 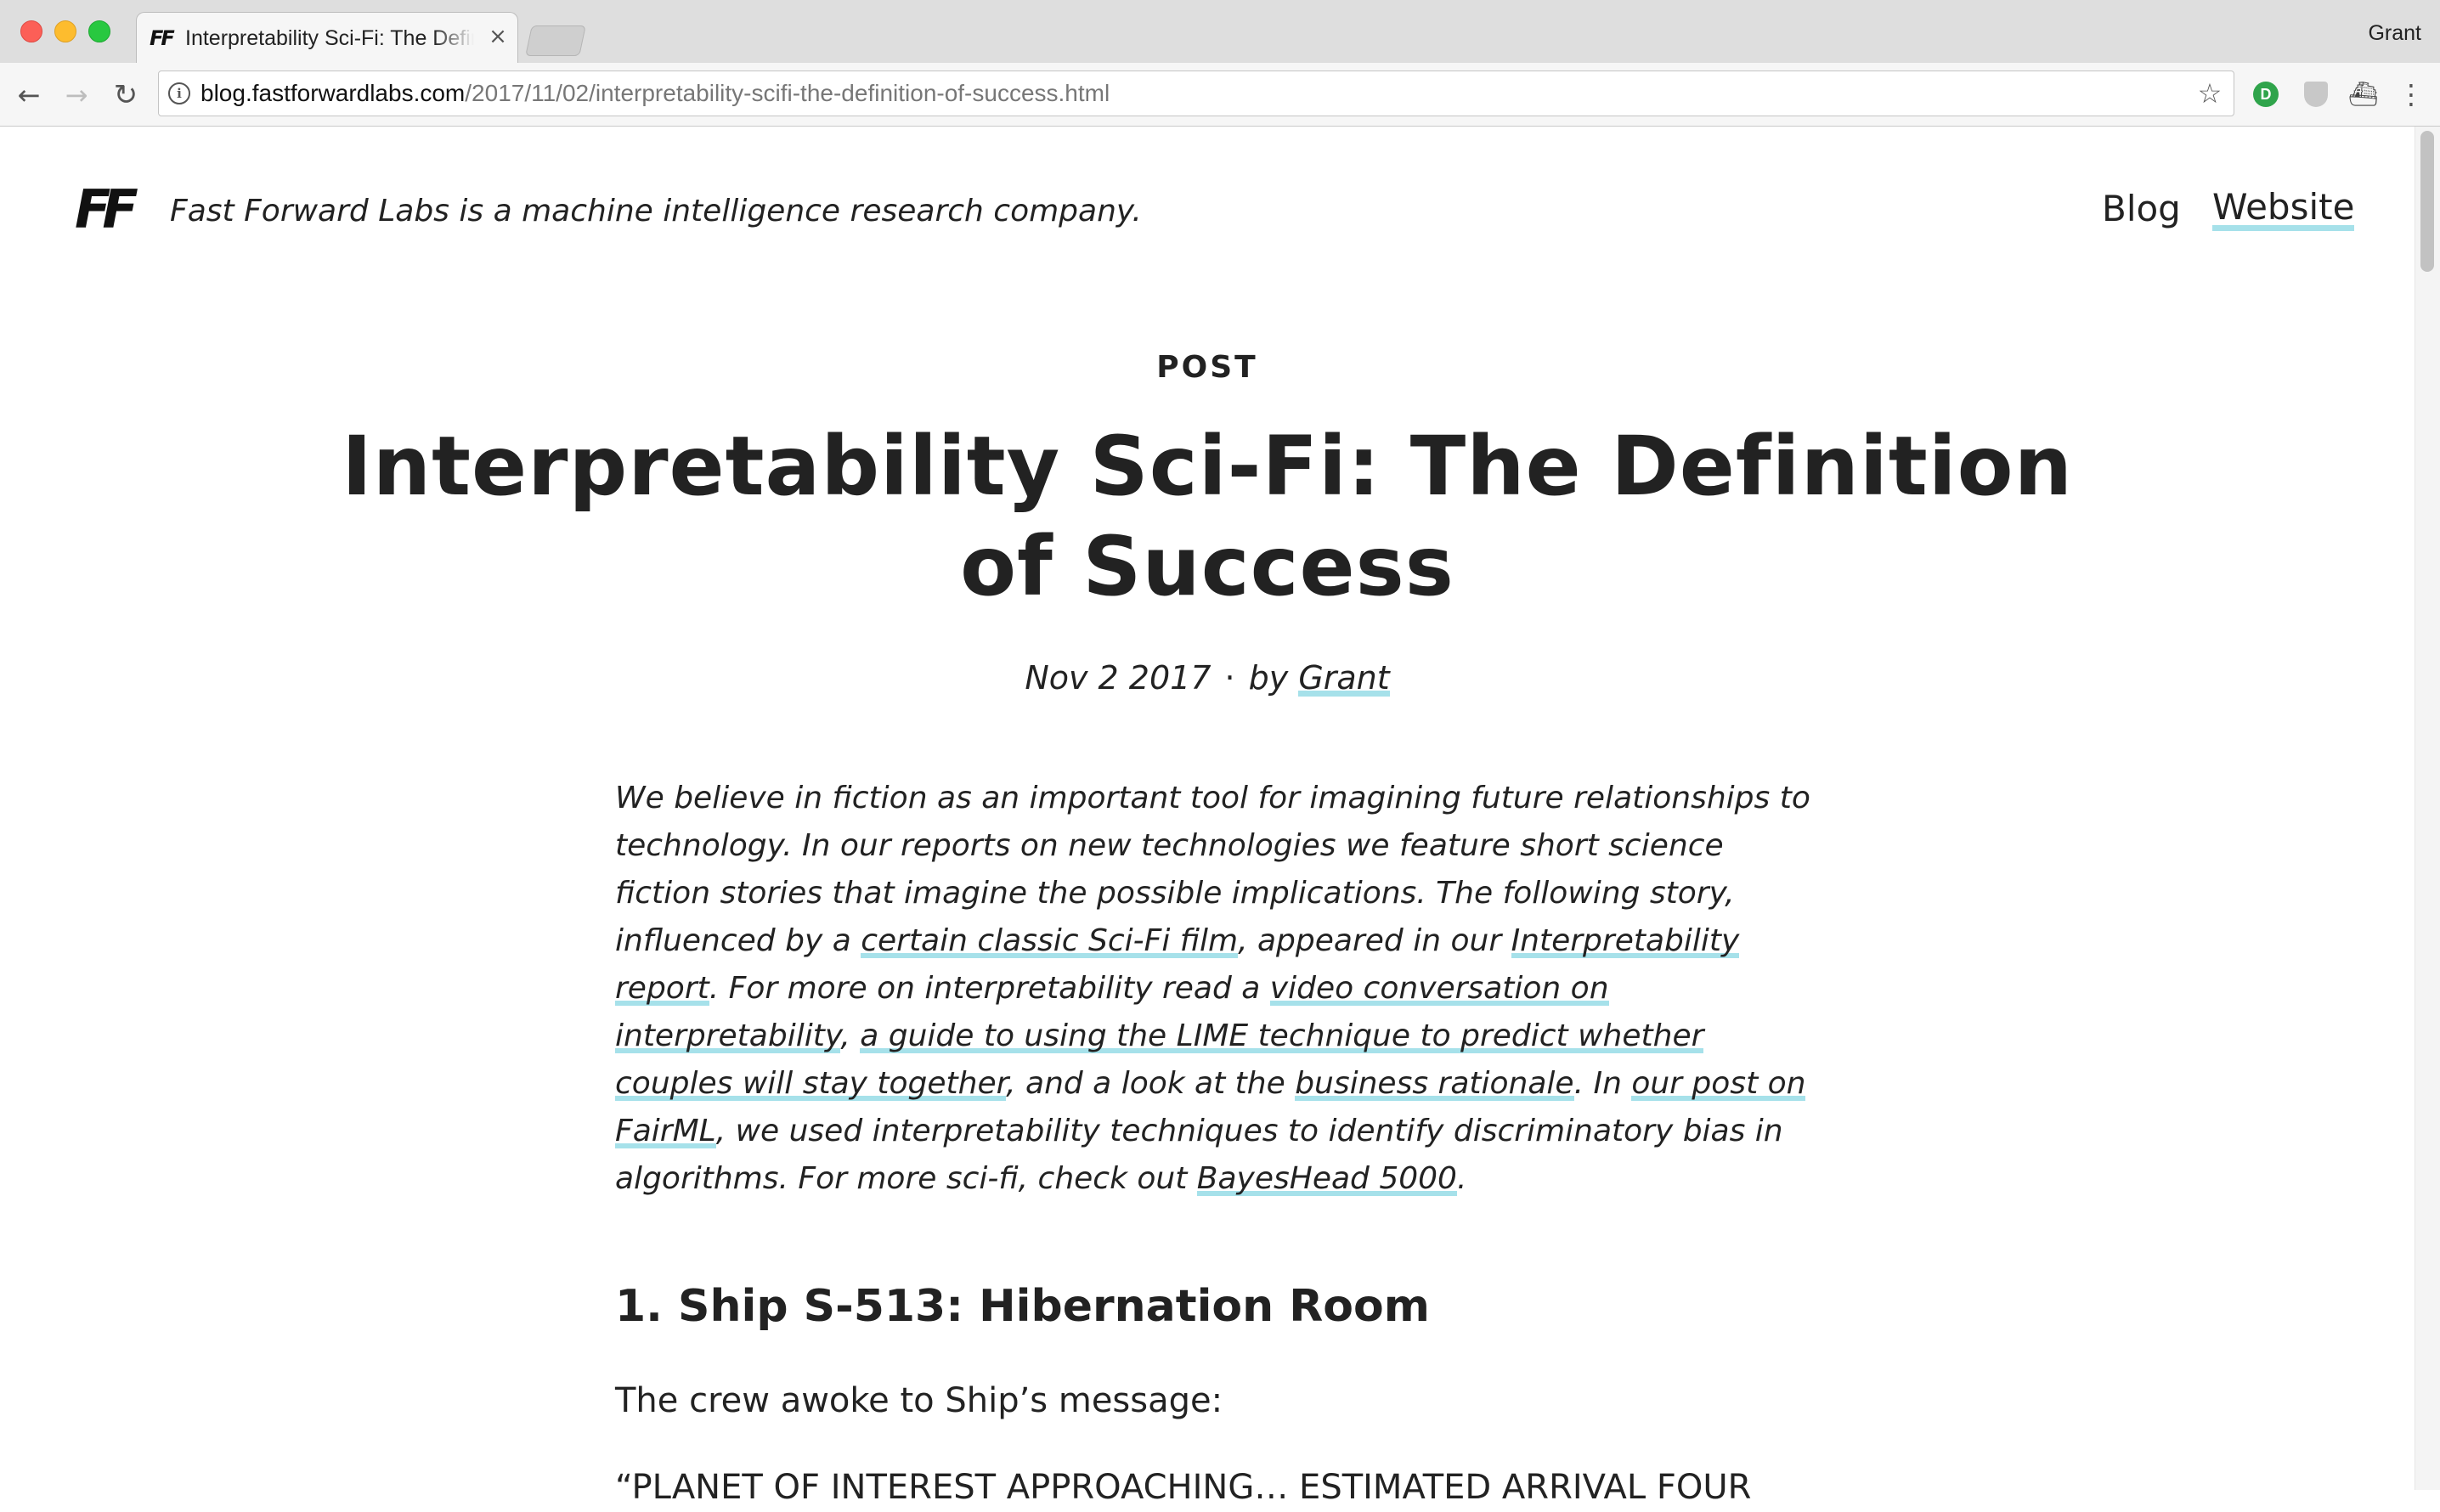 What do you see at coordinates (1050, 940) in the screenshot?
I see `classic-scifi-film-link: certain classic Sci-Fi film` at bounding box center [1050, 940].